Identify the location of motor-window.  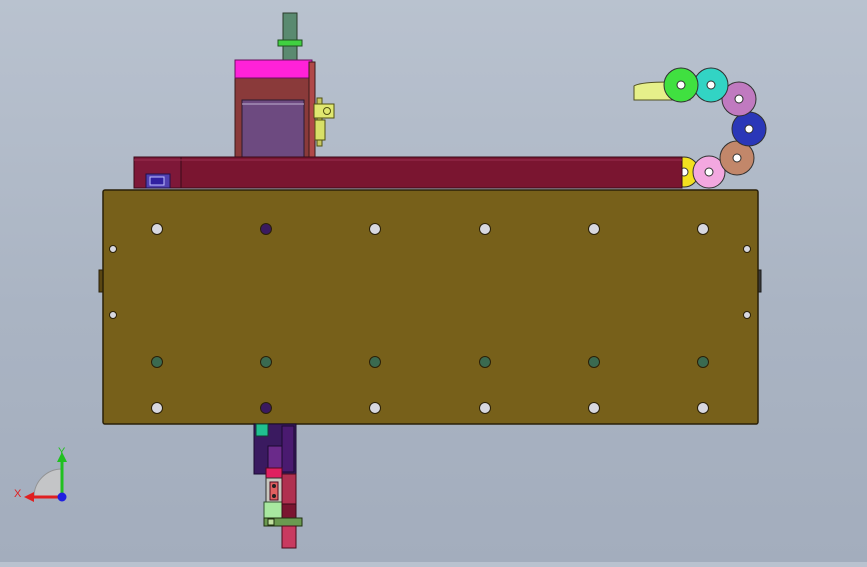
(273, 129).